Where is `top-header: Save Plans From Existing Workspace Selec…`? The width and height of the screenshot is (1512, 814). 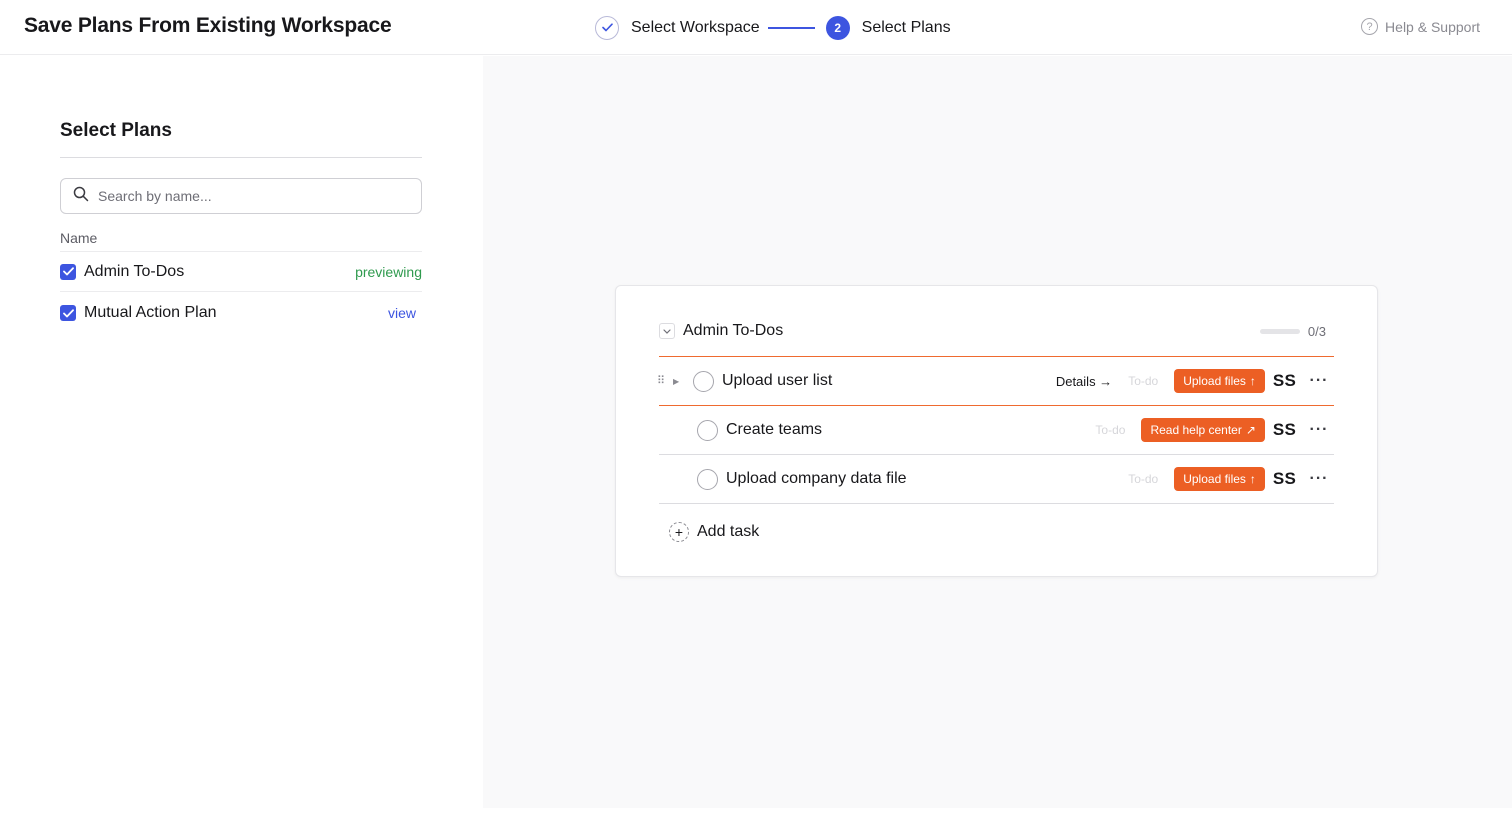
top-header: Save Plans From Existing Workspace Selec… is located at coordinates (756, 27).